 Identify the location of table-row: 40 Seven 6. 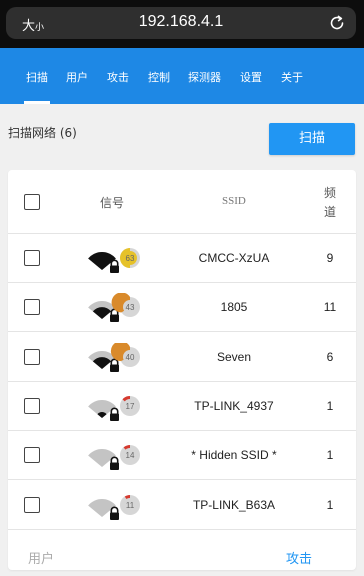
(182, 357).